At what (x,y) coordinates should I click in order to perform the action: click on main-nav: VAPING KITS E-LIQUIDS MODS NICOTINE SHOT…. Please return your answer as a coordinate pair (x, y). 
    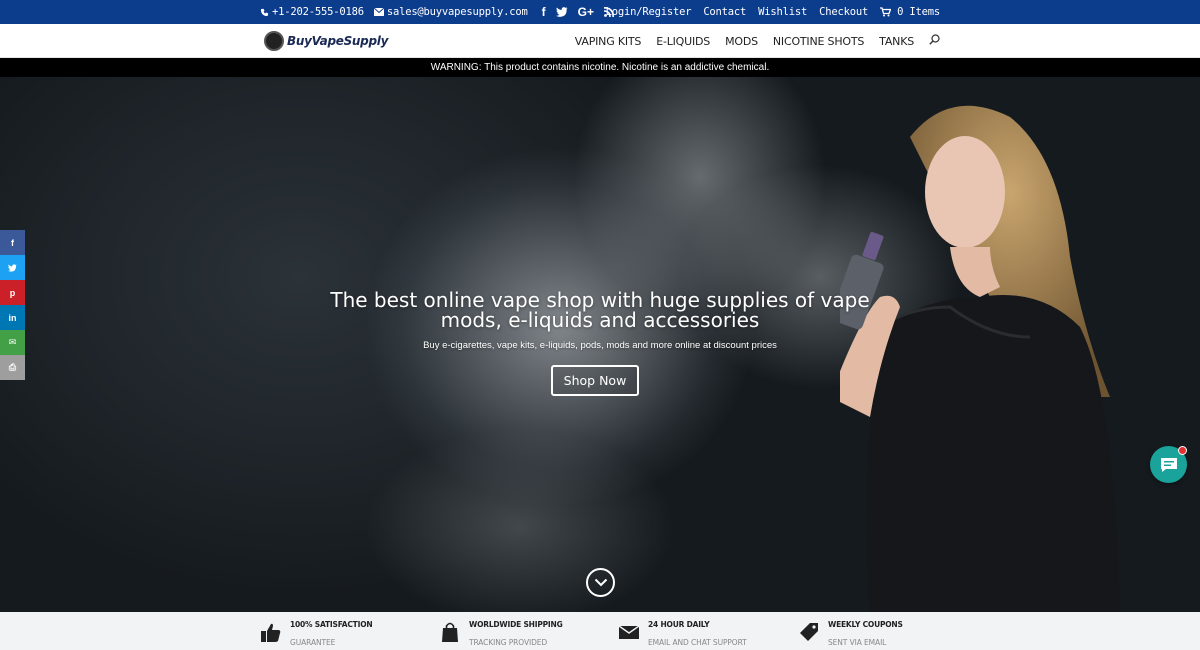
    Looking at the image, I should click on (757, 41).